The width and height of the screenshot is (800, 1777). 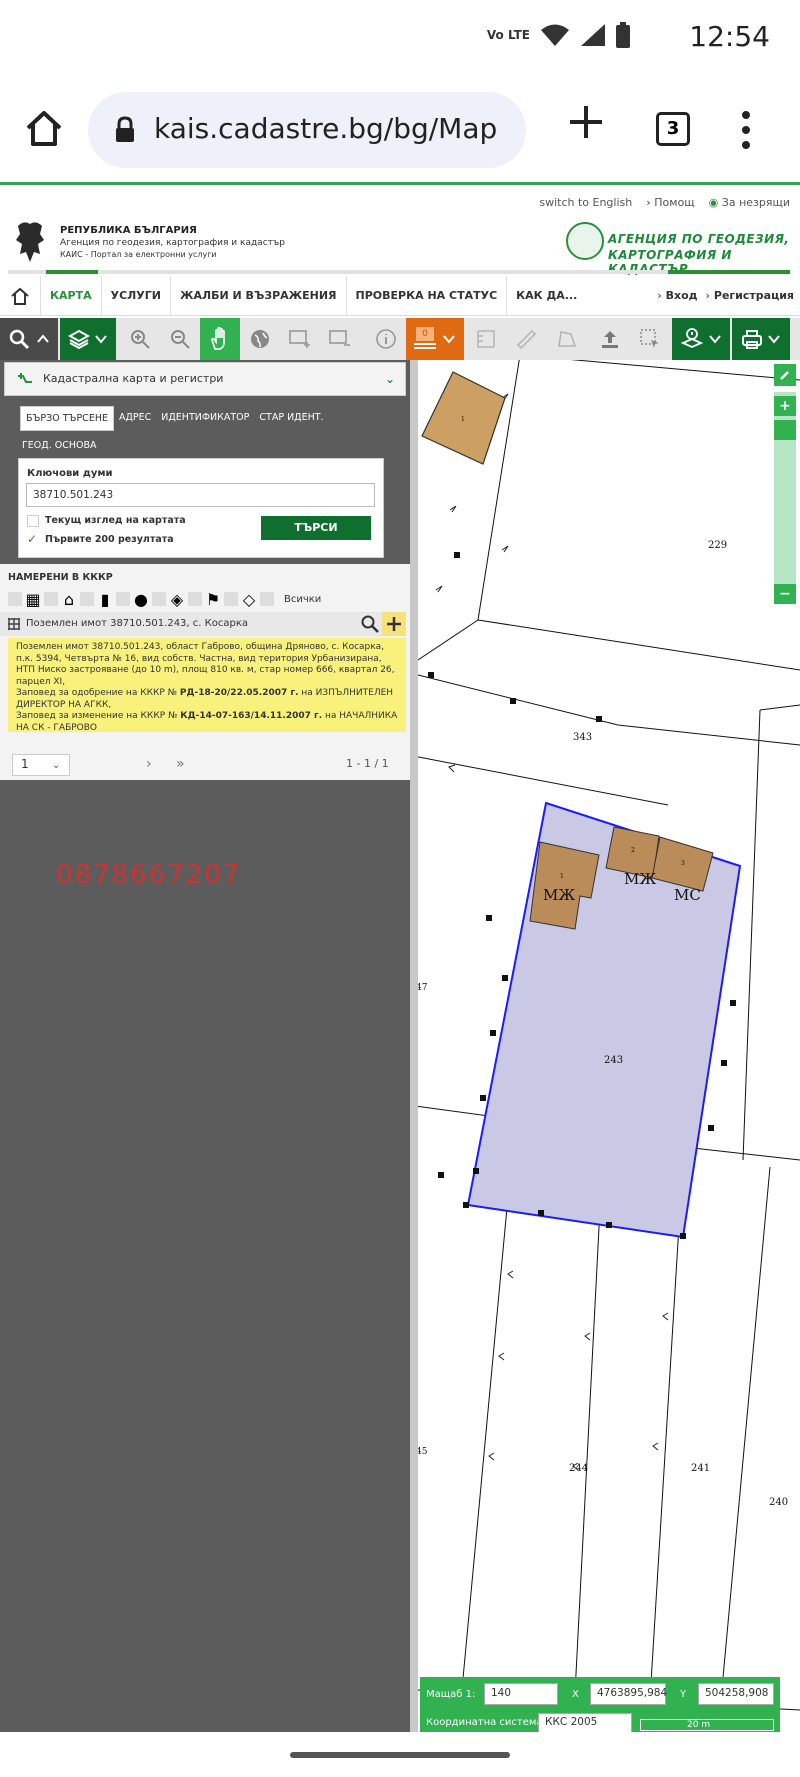 I want to click on zoom-plus-button: +, so click(x=785, y=406).